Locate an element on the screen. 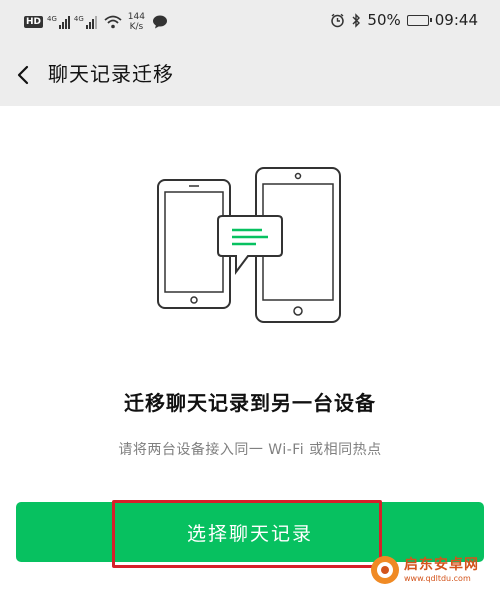  watermark-url: www.qdltdu.com is located at coordinates (437, 578).